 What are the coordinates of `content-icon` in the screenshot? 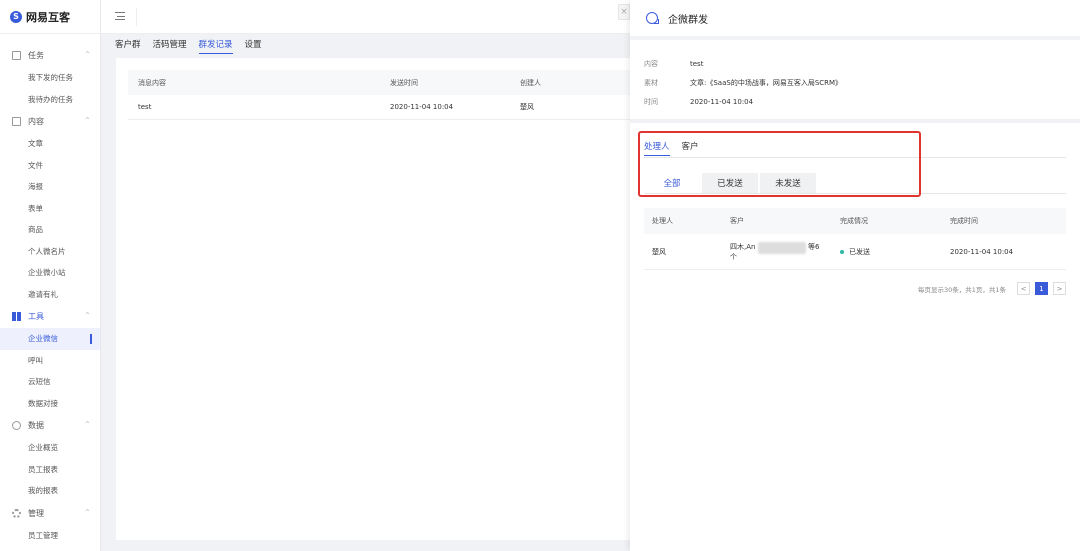 It's located at (16, 121).